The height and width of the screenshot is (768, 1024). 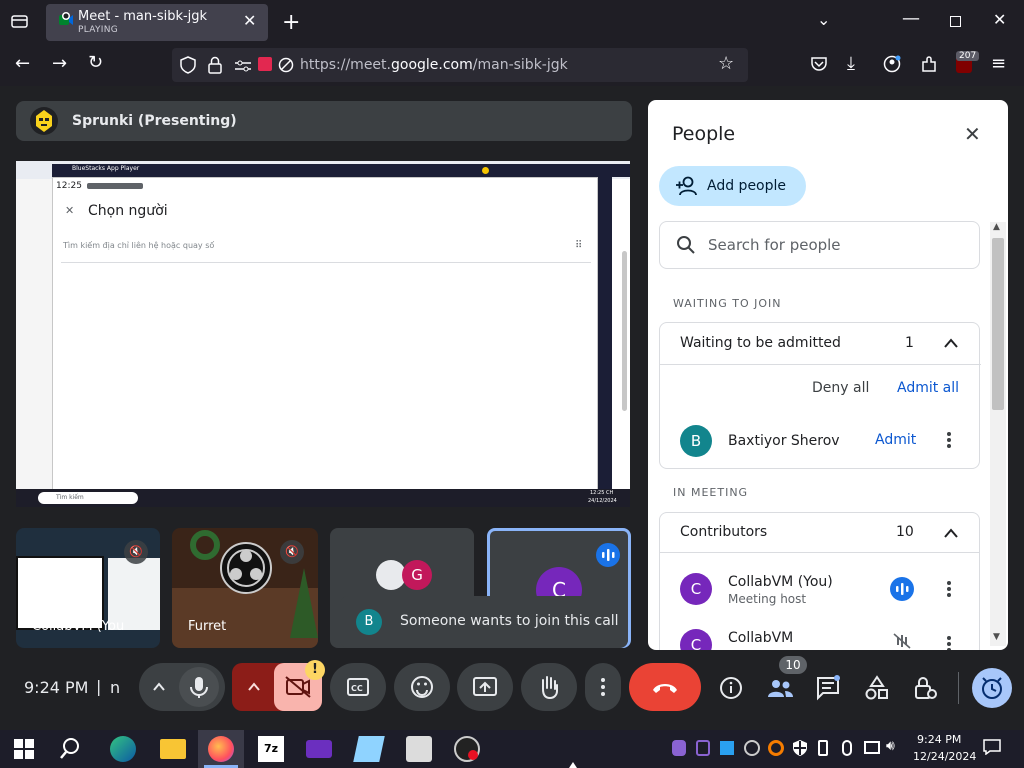 I want to click on participant-tile-furret: 🔇 Furret, so click(x=245, y=588).